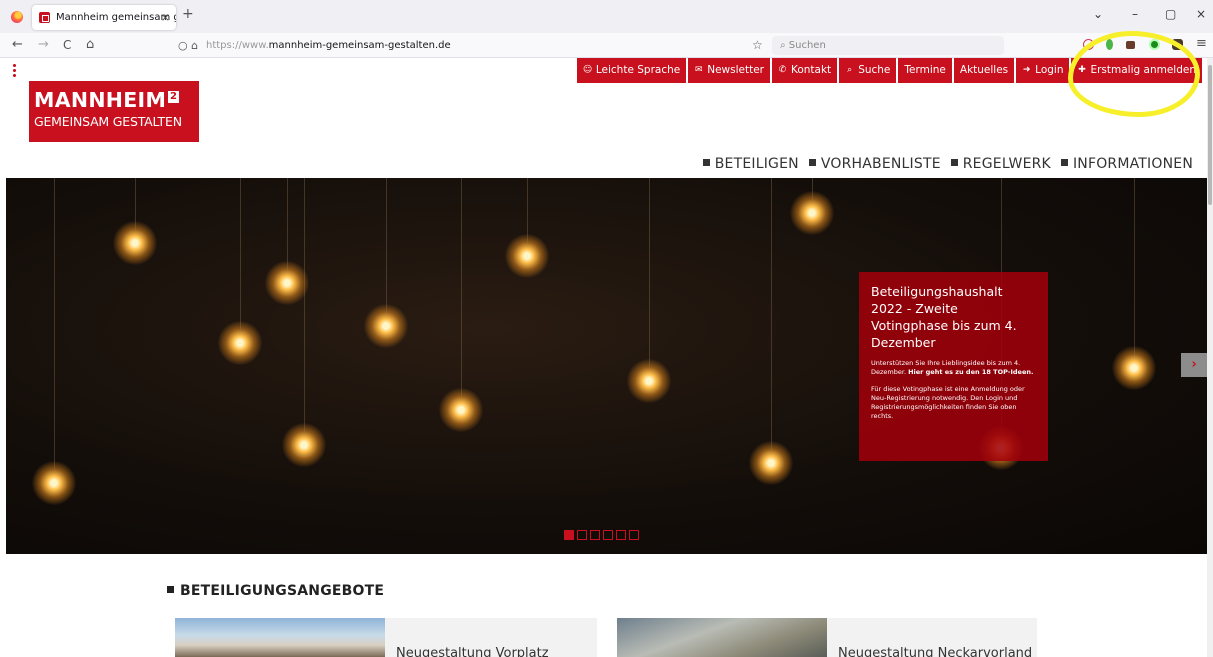 The width and height of the screenshot is (1213, 657). I want to click on top-nav-aktuelles: Aktuelles, so click(984, 70).